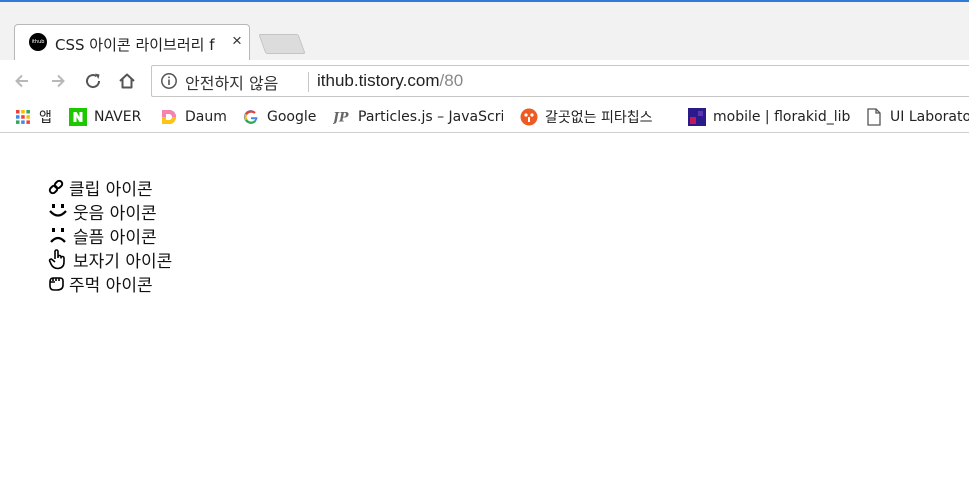 This screenshot has width=969, height=479. What do you see at coordinates (38, 42) in the screenshot?
I see `tab-favicon-icon: ithub` at bounding box center [38, 42].